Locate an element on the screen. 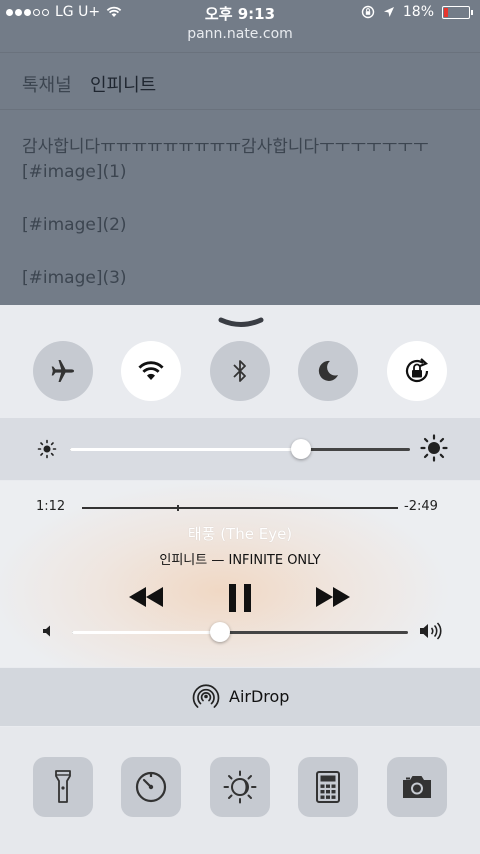 The height and width of the screenshot is (854, 480). wifi-toggle is located at coordinates (151, 371).